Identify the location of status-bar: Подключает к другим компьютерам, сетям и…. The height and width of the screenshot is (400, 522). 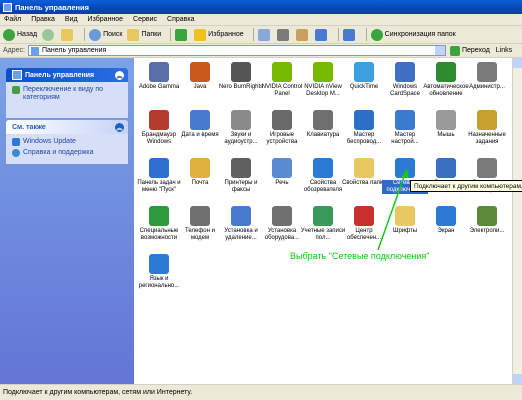
(261, 392).